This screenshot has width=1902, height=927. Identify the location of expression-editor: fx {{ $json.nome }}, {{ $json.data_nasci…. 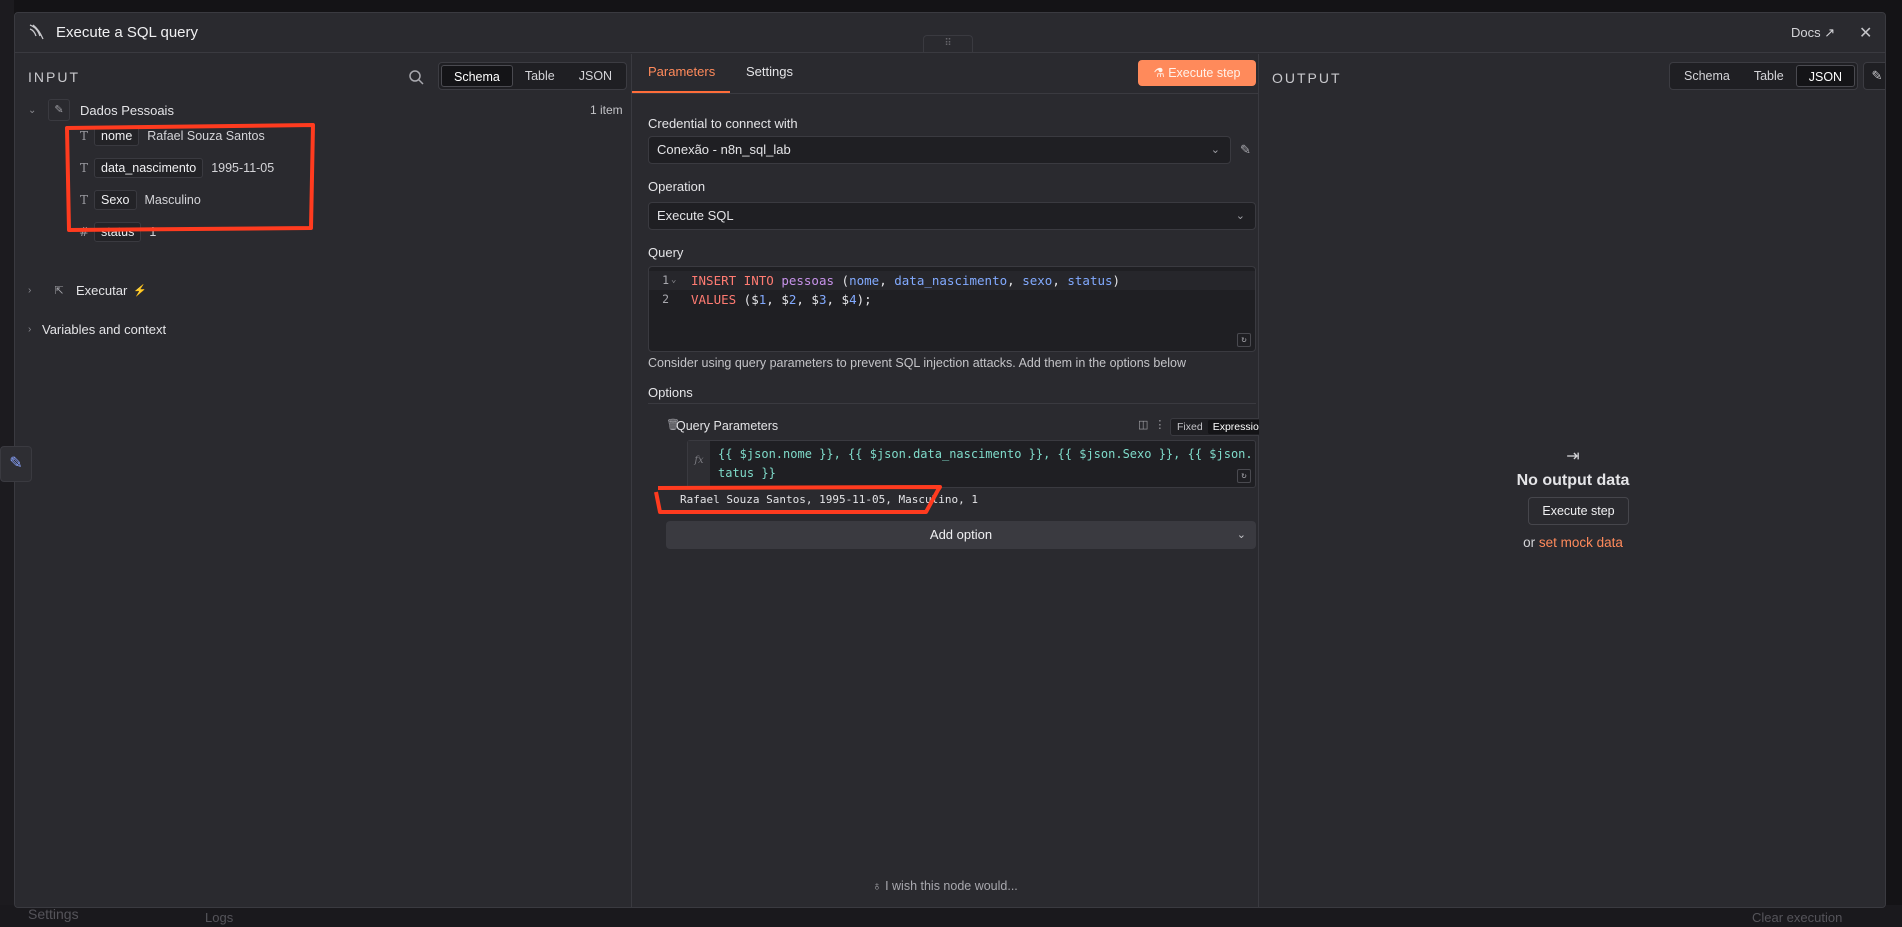
(971, 464).